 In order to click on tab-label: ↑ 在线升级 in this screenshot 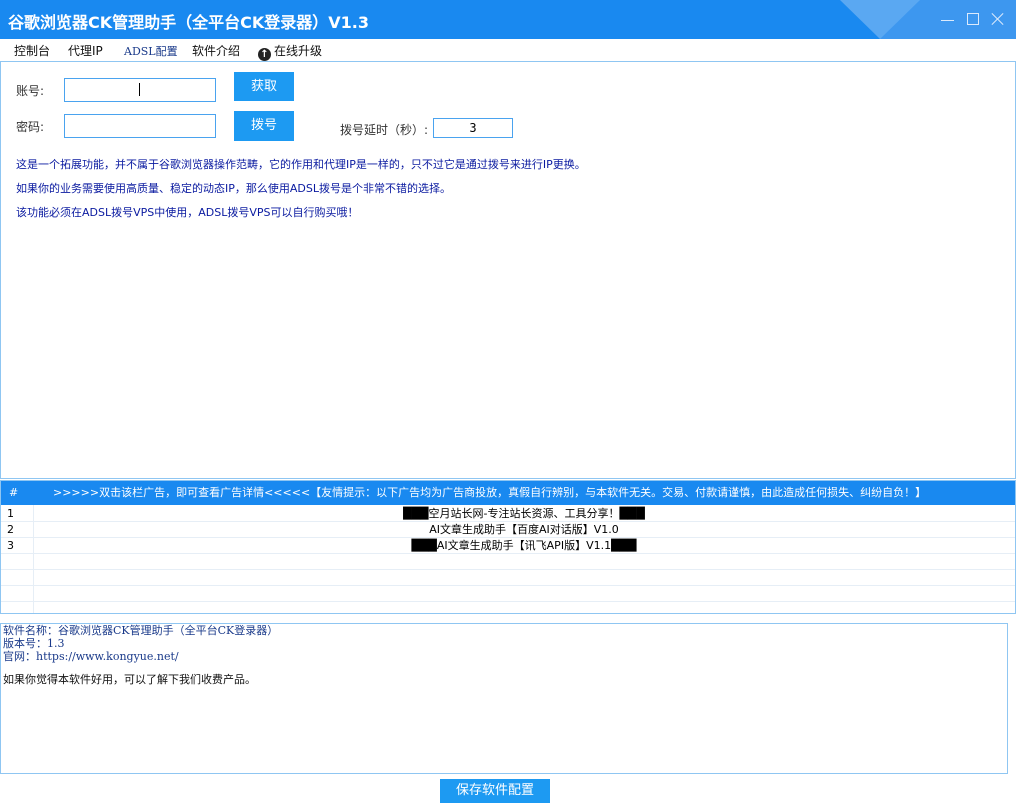, I will do `click(290, 52)`.